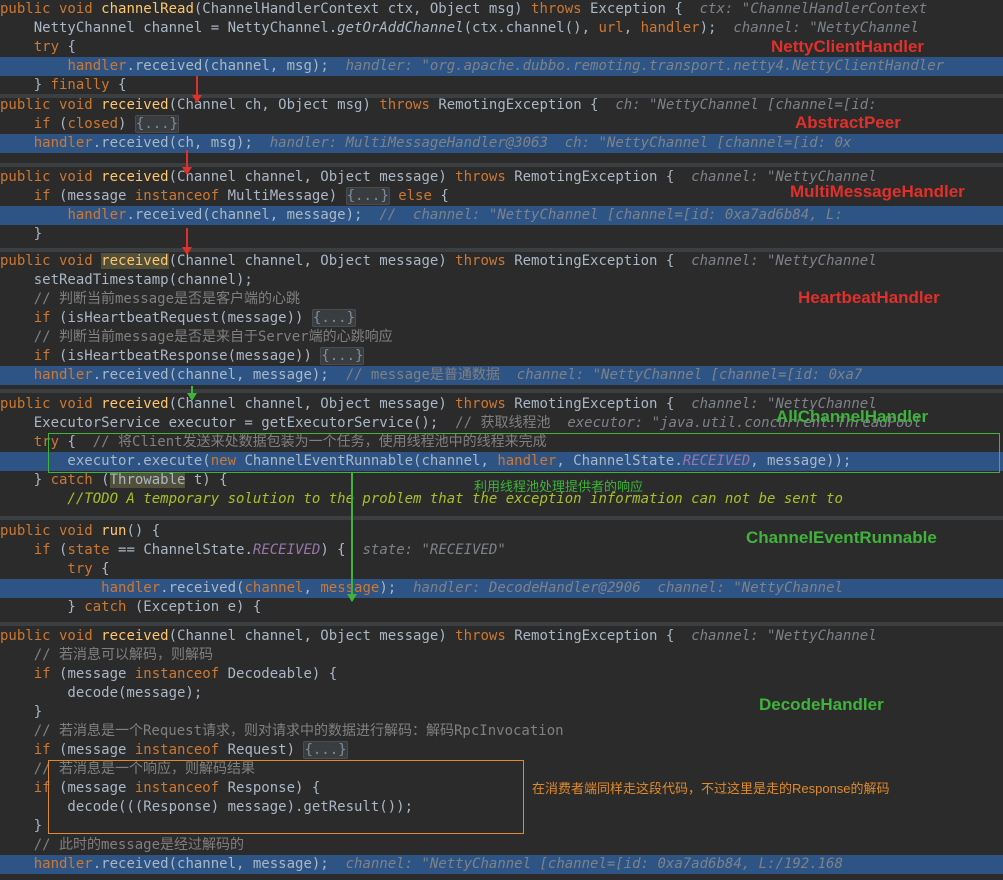  What do you see at coordinates (501, 356) in the screenshot?
I see `code-line: if (isHeartbeatResponse(message)) {...}` at bounding box center [501, 356].